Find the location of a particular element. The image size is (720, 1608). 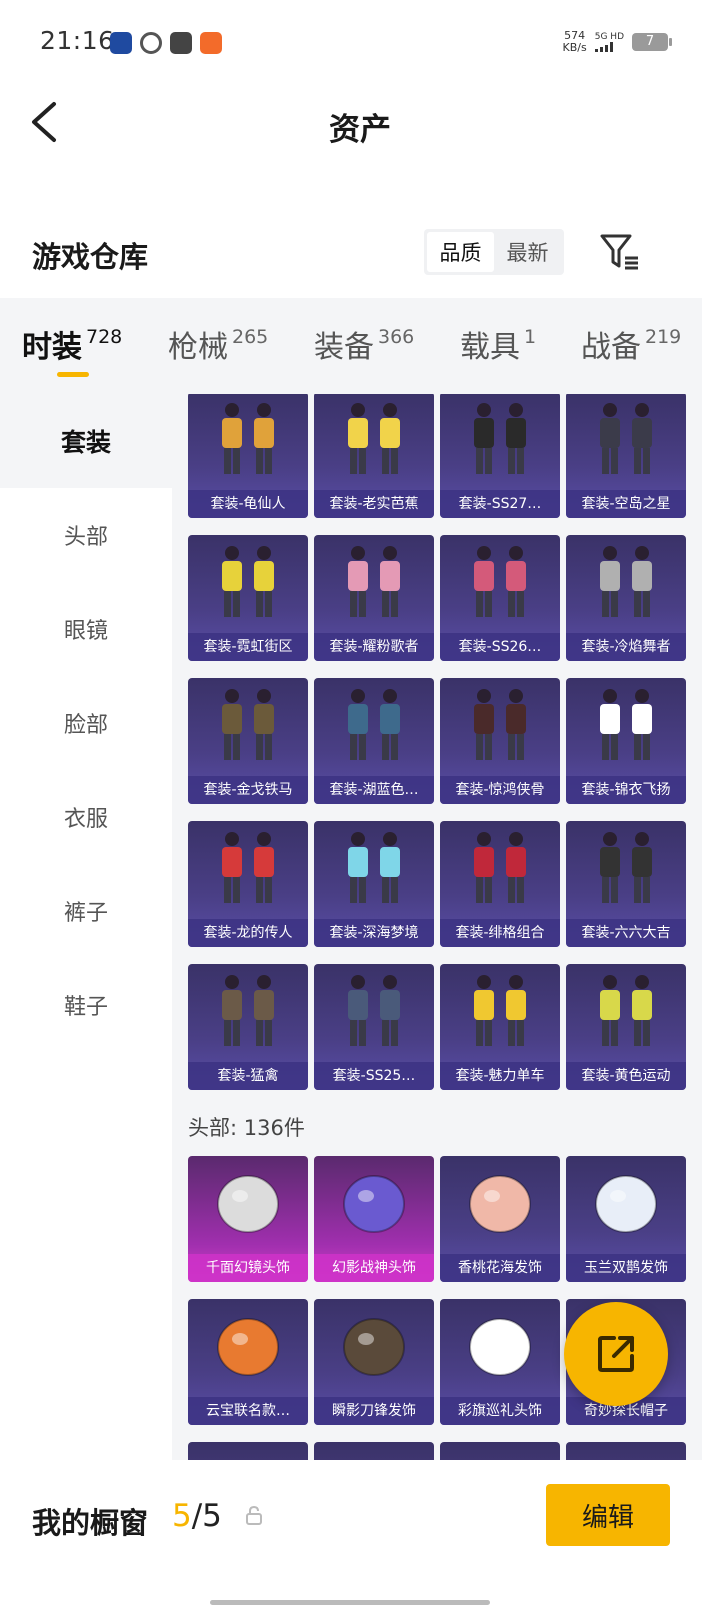

sidebar-item-glasses: 眼镜 is located at coordinates (86, 629).